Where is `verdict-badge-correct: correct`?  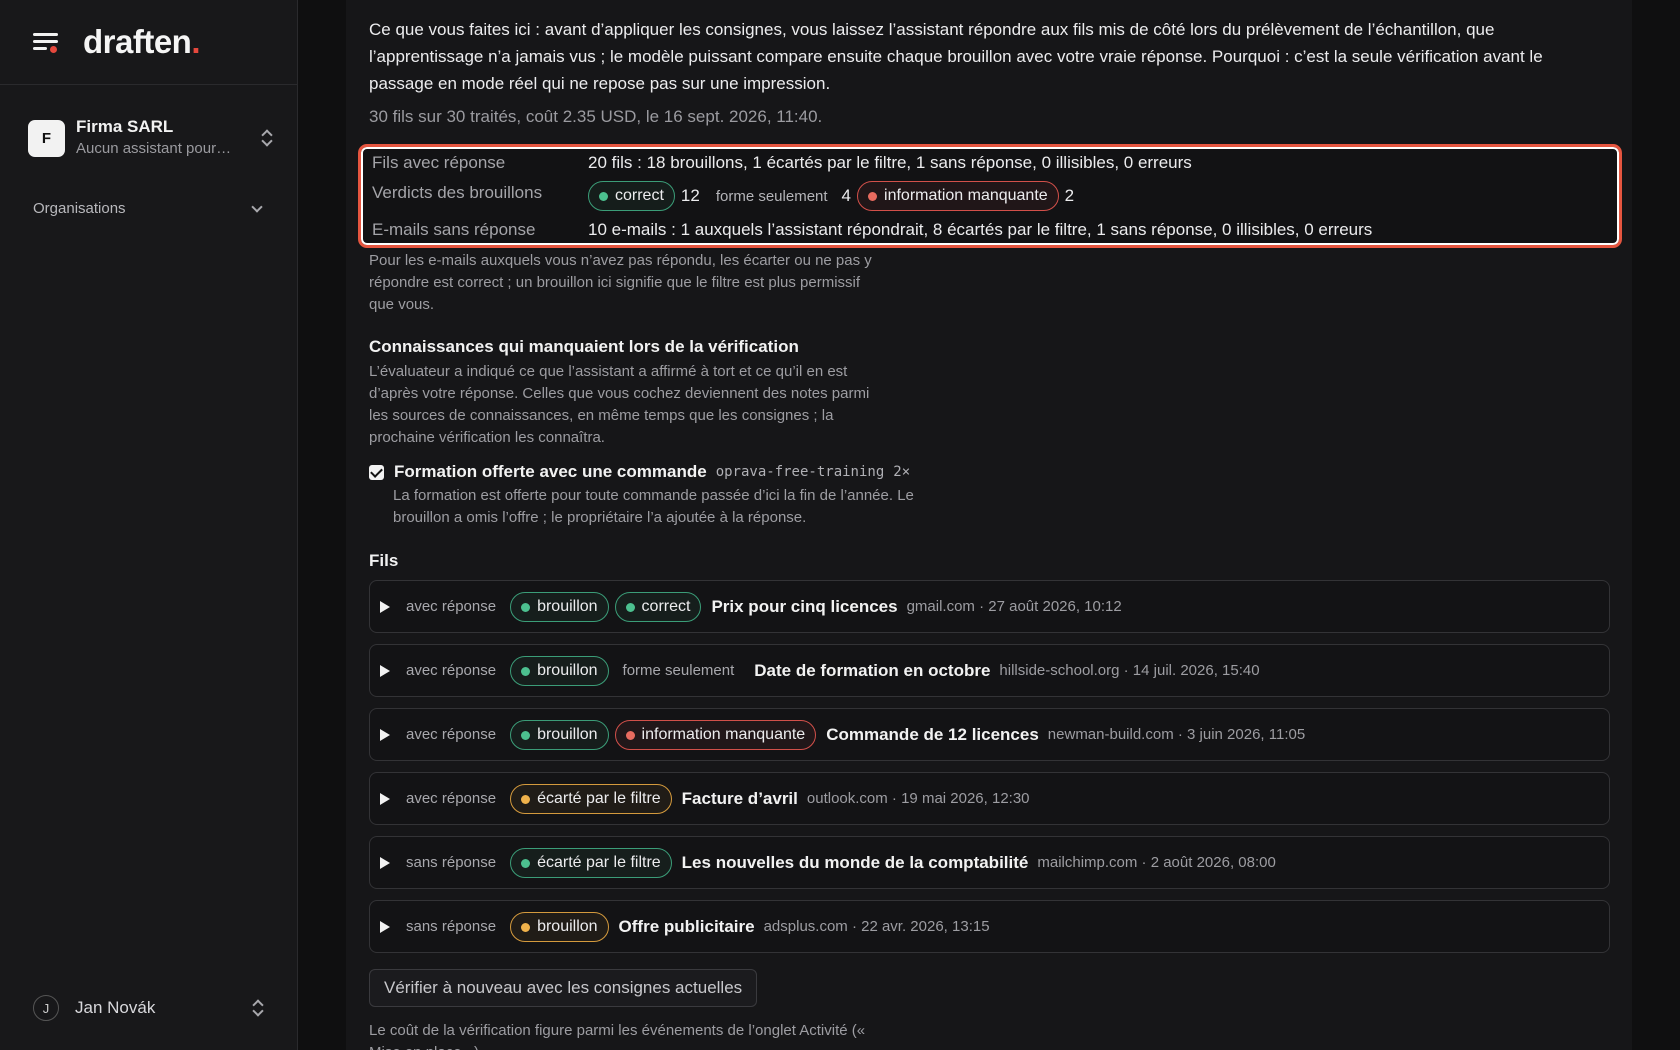 verdict-badge-correct: correct is located at coordinates (631, 196).